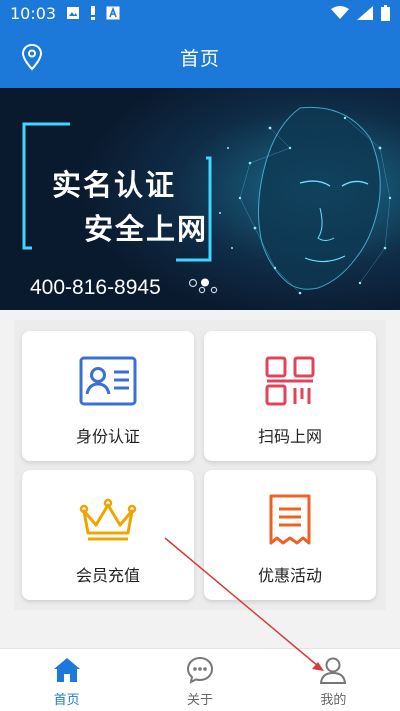 This screenshot has width=400, height=711. What do you see at coordinates (289, 575) in the screenshot?
I see `feature-label: 优惠活动` at bounding box center [289, 575].